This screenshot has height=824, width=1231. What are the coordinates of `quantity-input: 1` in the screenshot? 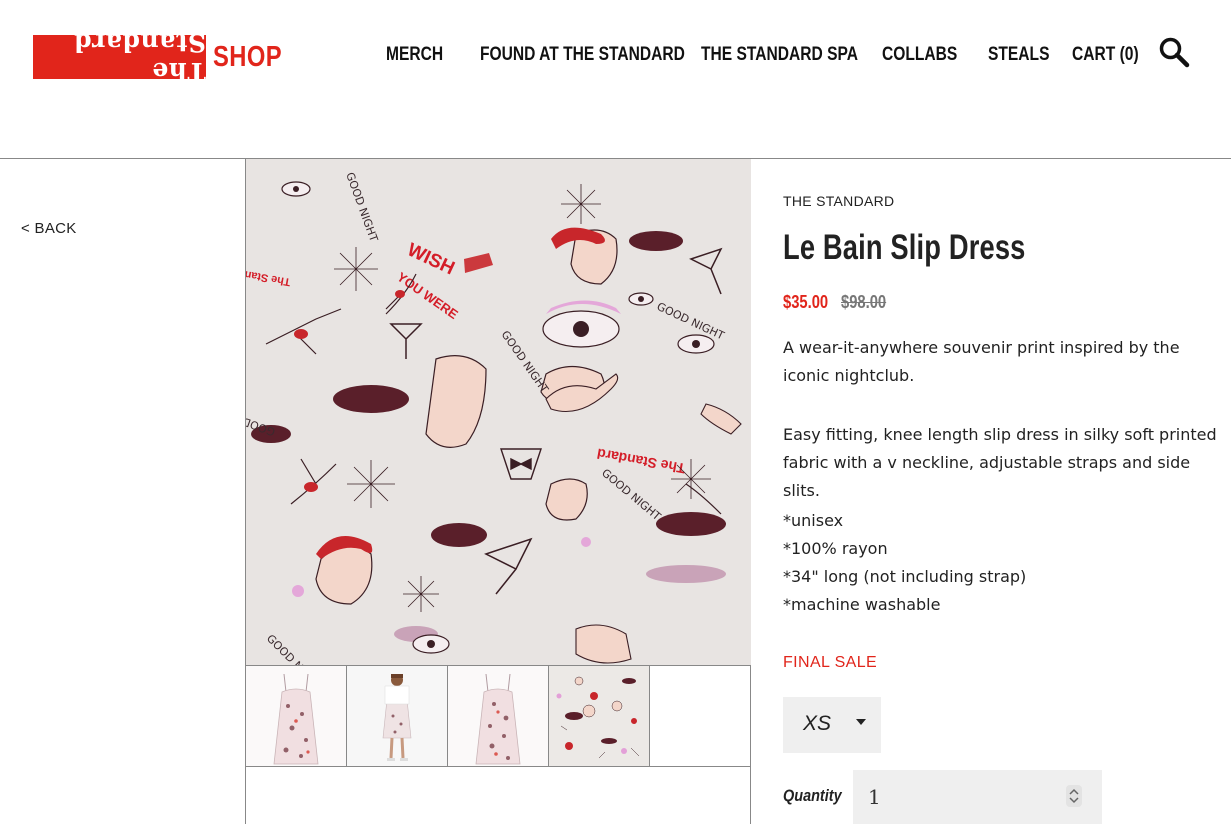 It's located at (977, 797).